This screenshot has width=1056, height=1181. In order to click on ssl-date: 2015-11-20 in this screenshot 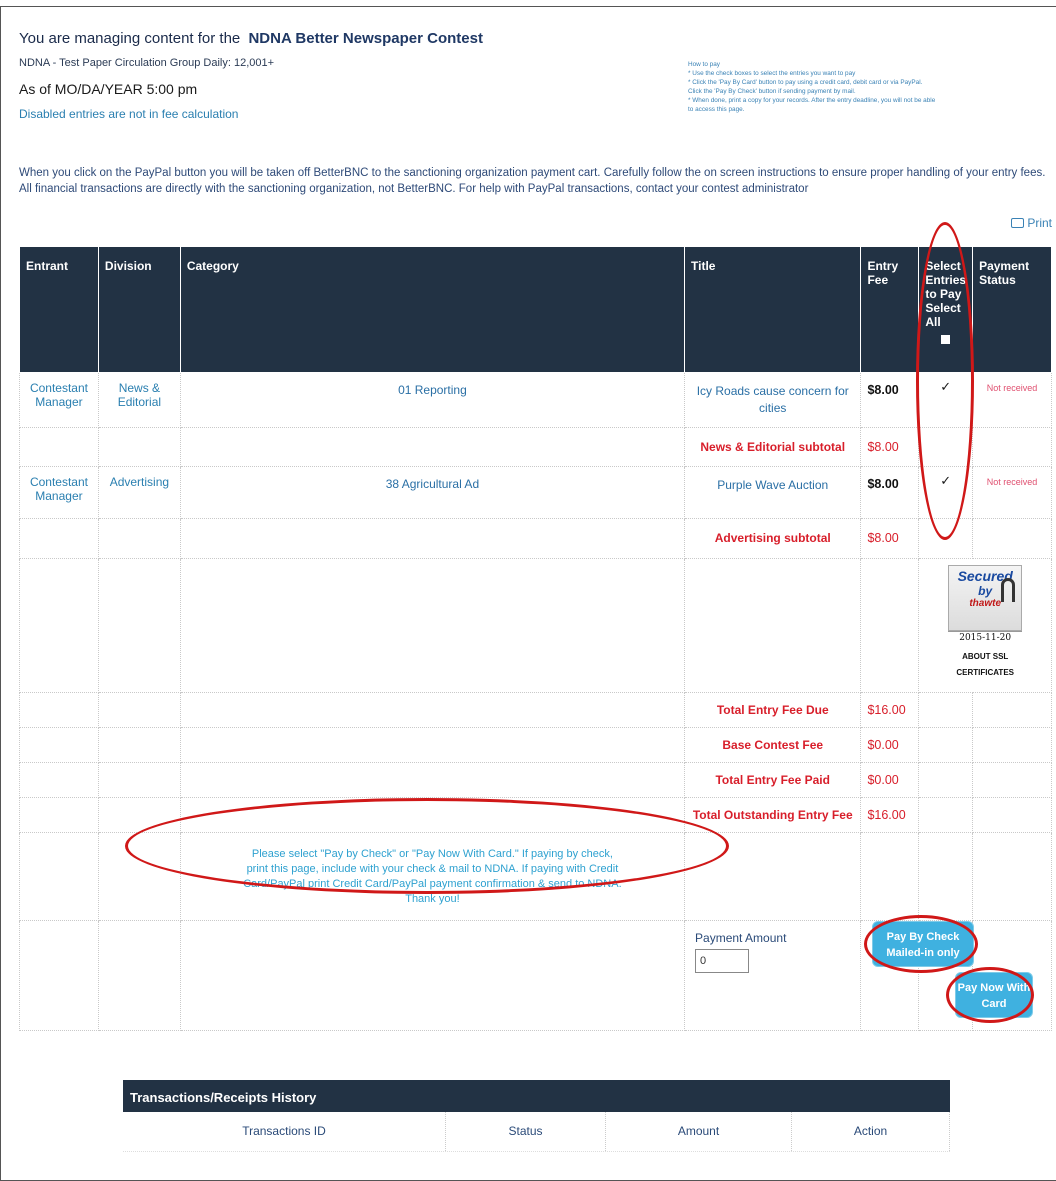, I will do `click(985, 637)`.